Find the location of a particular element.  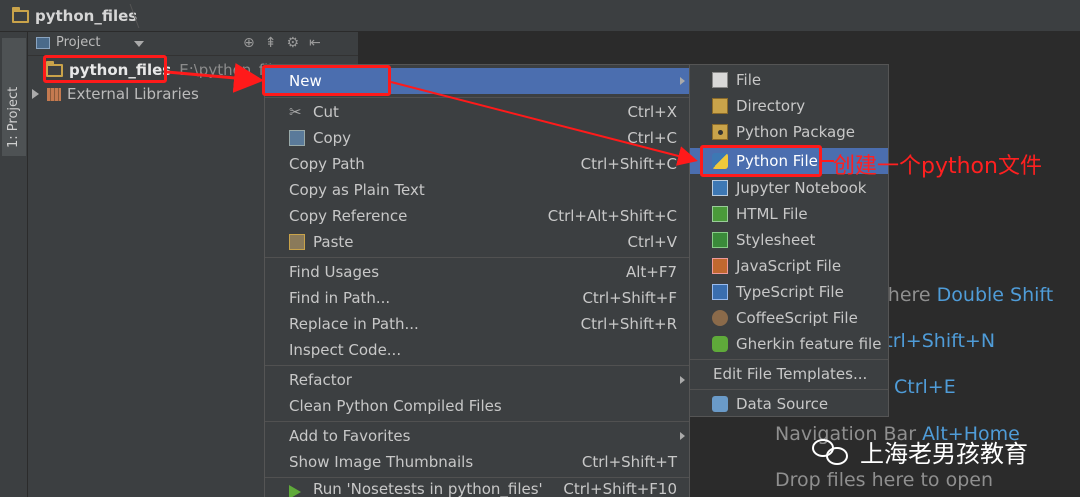

tool-tab-label: 1: Project is located at coordinates (13, 117).